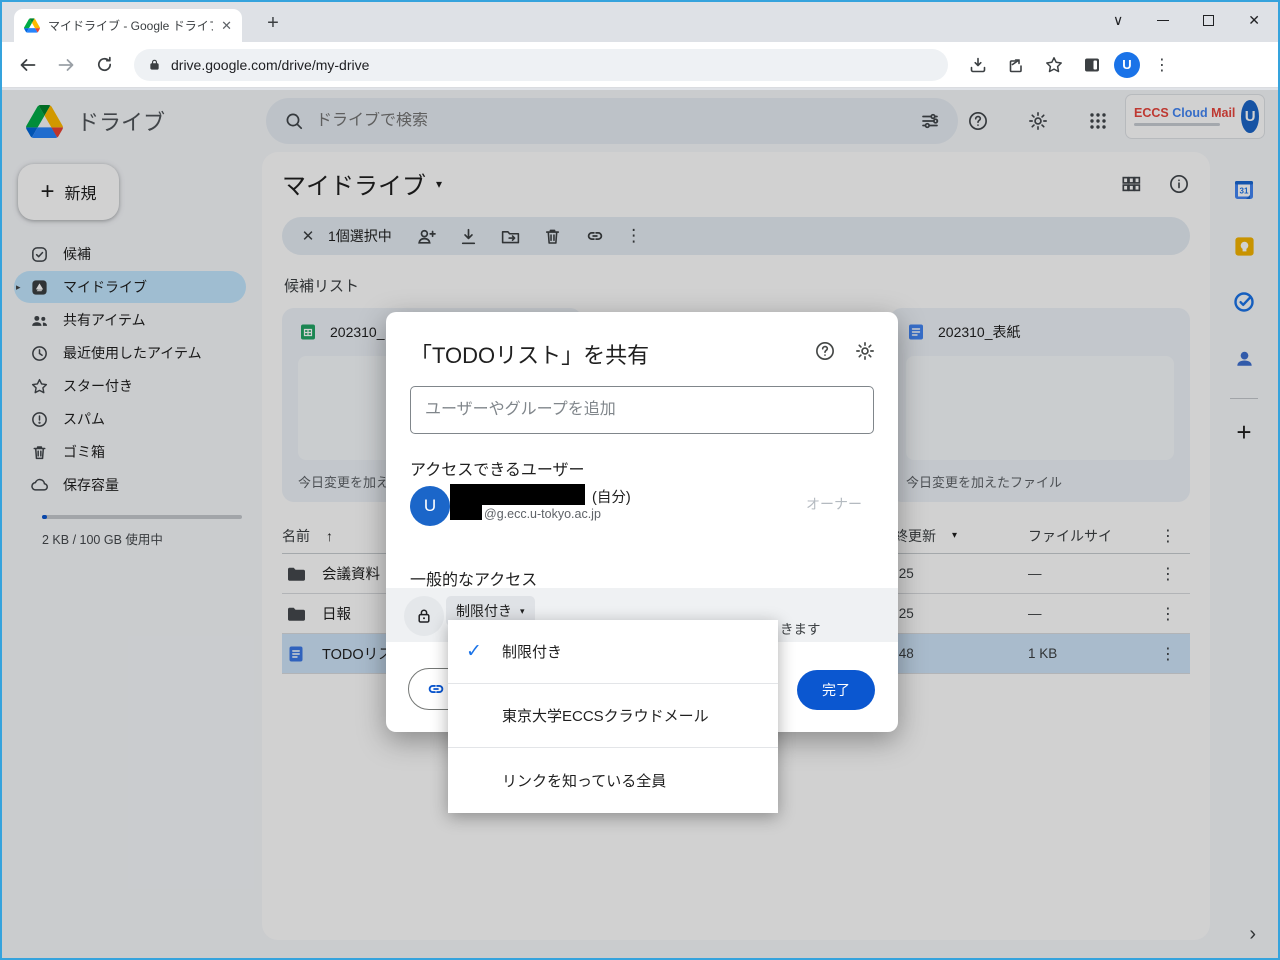  What do you see at coordinates (532, 652) in the screenshot?
I see `menu-item-label: 制限付き` at bounding box center [532, 652].